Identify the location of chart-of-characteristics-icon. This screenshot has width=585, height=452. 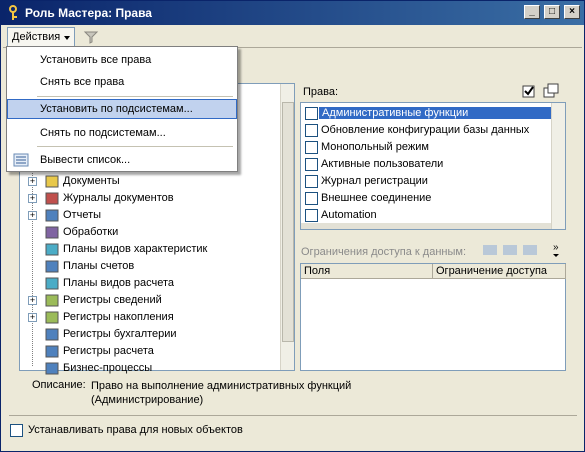
(52, 249).